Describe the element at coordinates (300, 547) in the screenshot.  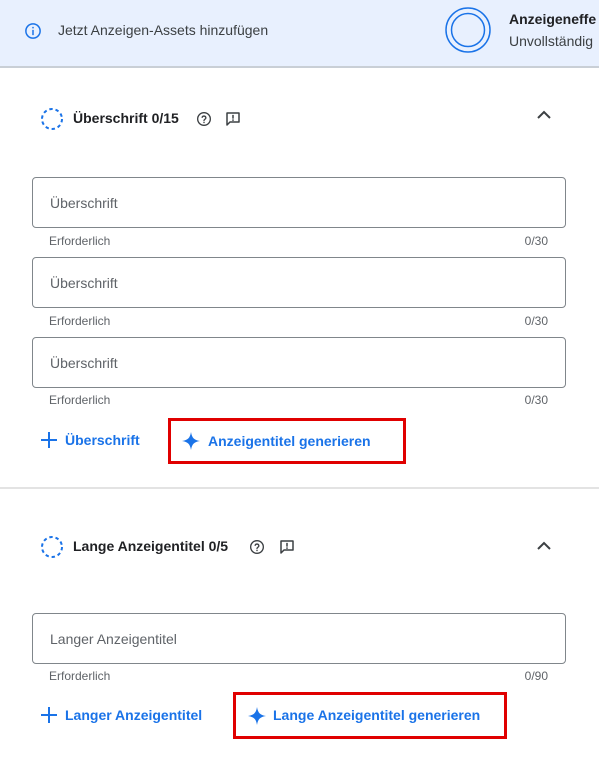
I see `long-headline-section-header: Lange Anzeigentitel 0/5` at that location.